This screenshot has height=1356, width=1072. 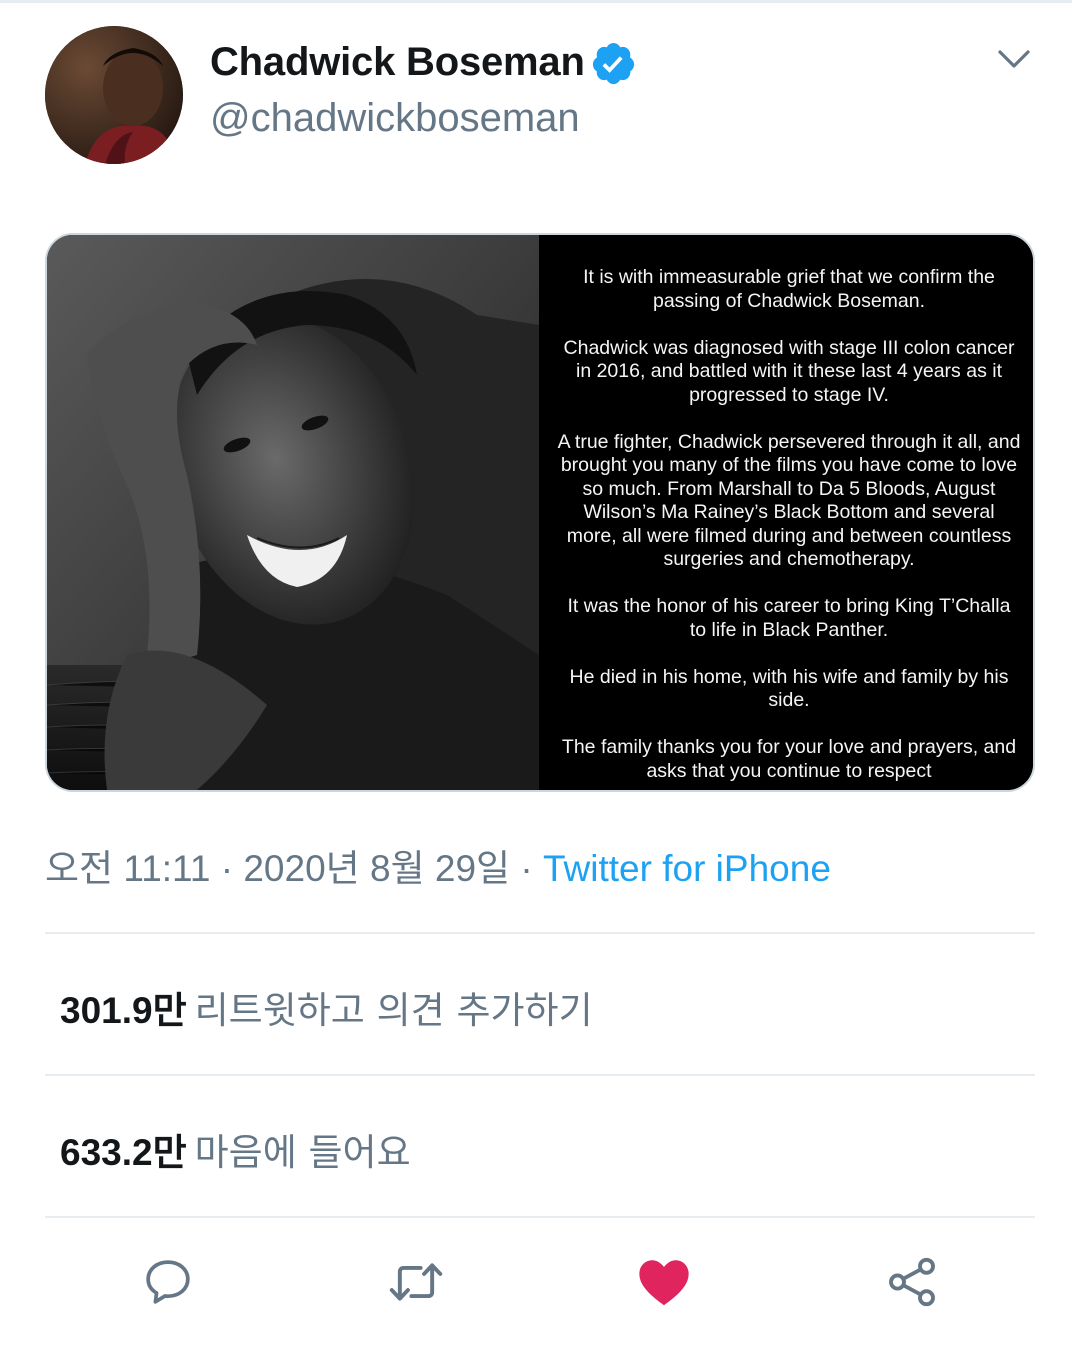 I want to click on like-stat: 633.2만 마음에 들어요, so click(x=235, y=1149).